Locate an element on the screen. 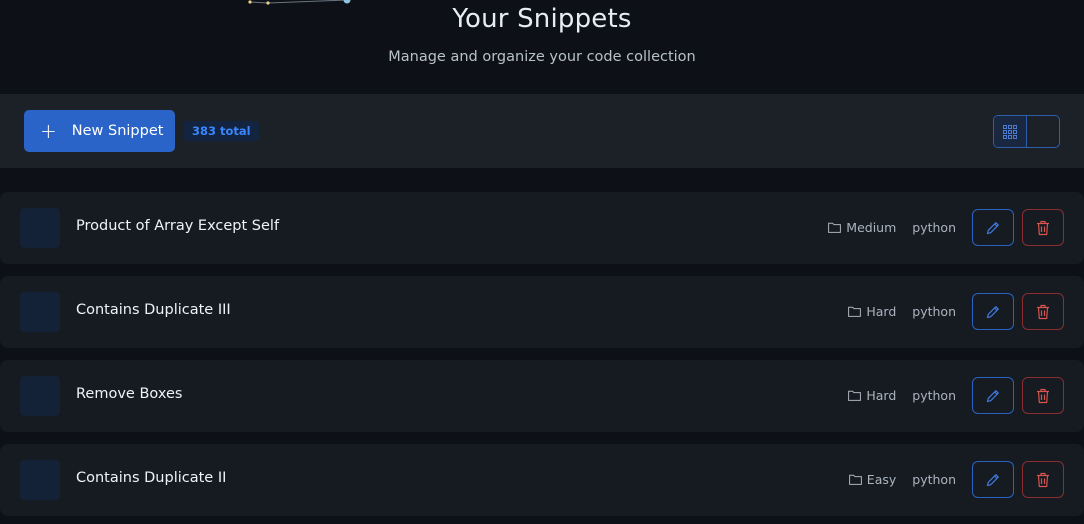  grid-icon is located at coordinates (1010, 131).